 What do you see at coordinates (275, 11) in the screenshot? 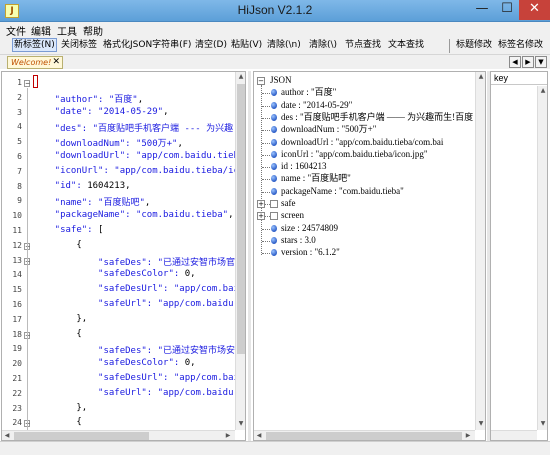
I see `title-bar: J HiJson V2.1.2 — ☐ ✕` at bounding box center [275, 11].